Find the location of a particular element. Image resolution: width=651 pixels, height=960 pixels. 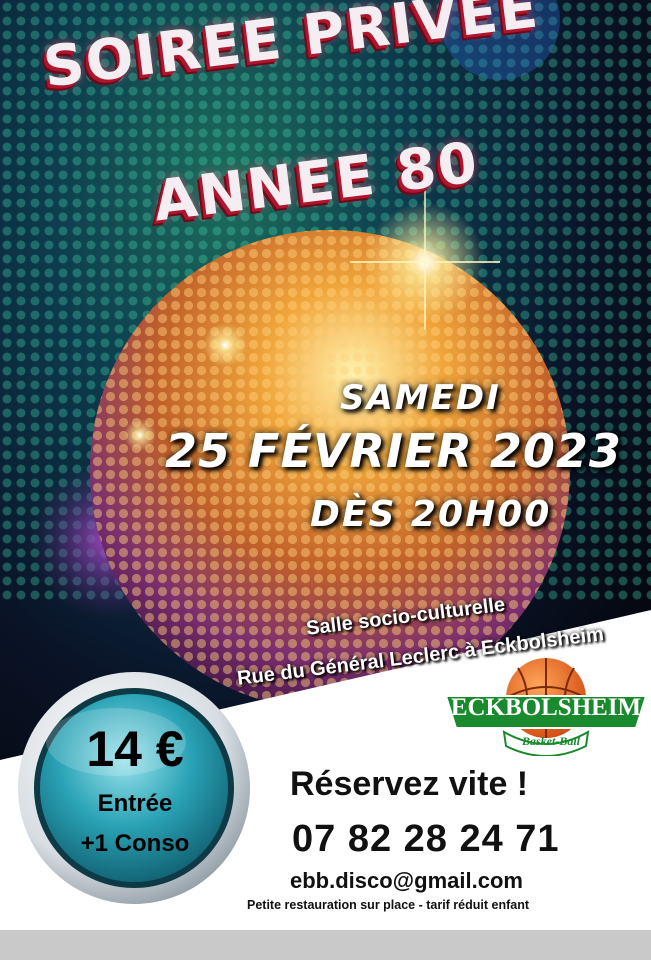

price-conso: +1 Conso is located at coordinates (135, 843).